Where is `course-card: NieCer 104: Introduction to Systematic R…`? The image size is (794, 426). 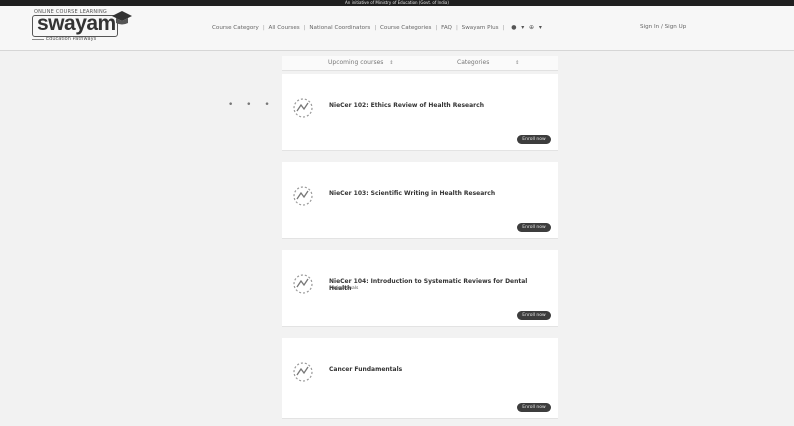 course-card: NieCer 104: Introduction to Systematic R… is located at coordinates (420, 288).